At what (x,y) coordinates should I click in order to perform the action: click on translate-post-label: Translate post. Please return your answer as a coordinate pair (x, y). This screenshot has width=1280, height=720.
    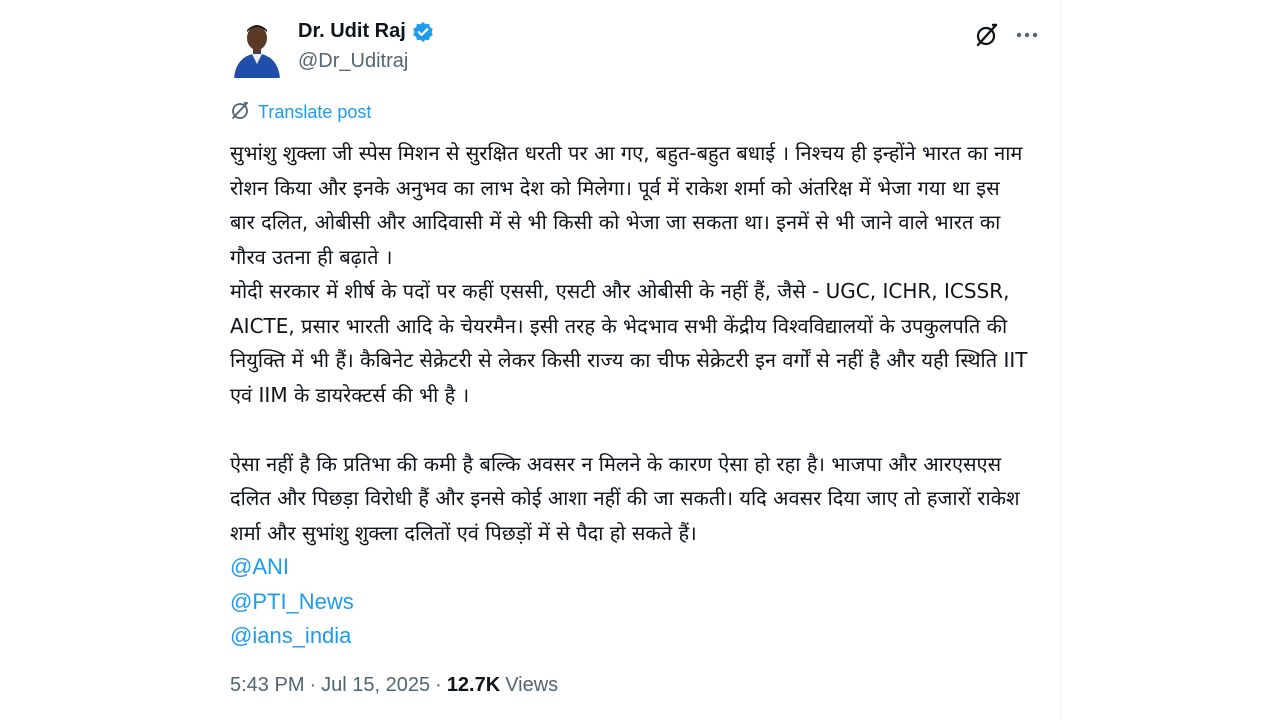
    Looking at the image, I should click on (315, 111).